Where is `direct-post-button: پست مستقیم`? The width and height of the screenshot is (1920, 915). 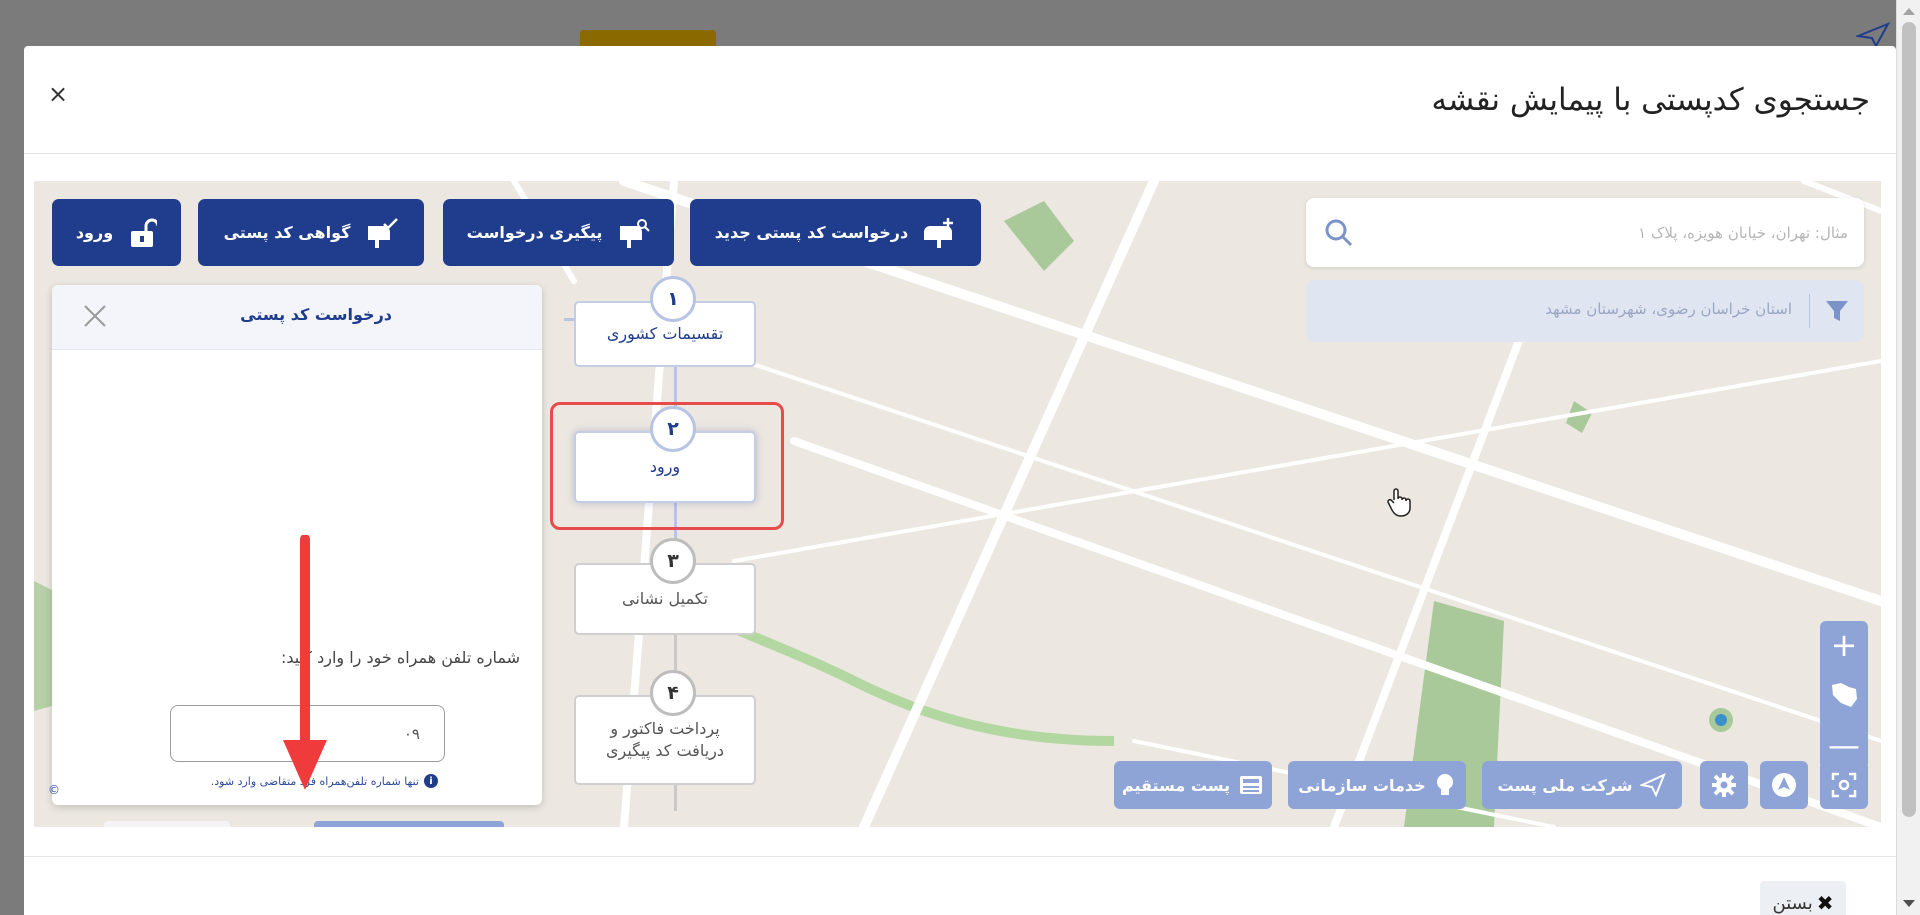
direct-post-button: پست مستقیم is located at coordinates (1193, 785).